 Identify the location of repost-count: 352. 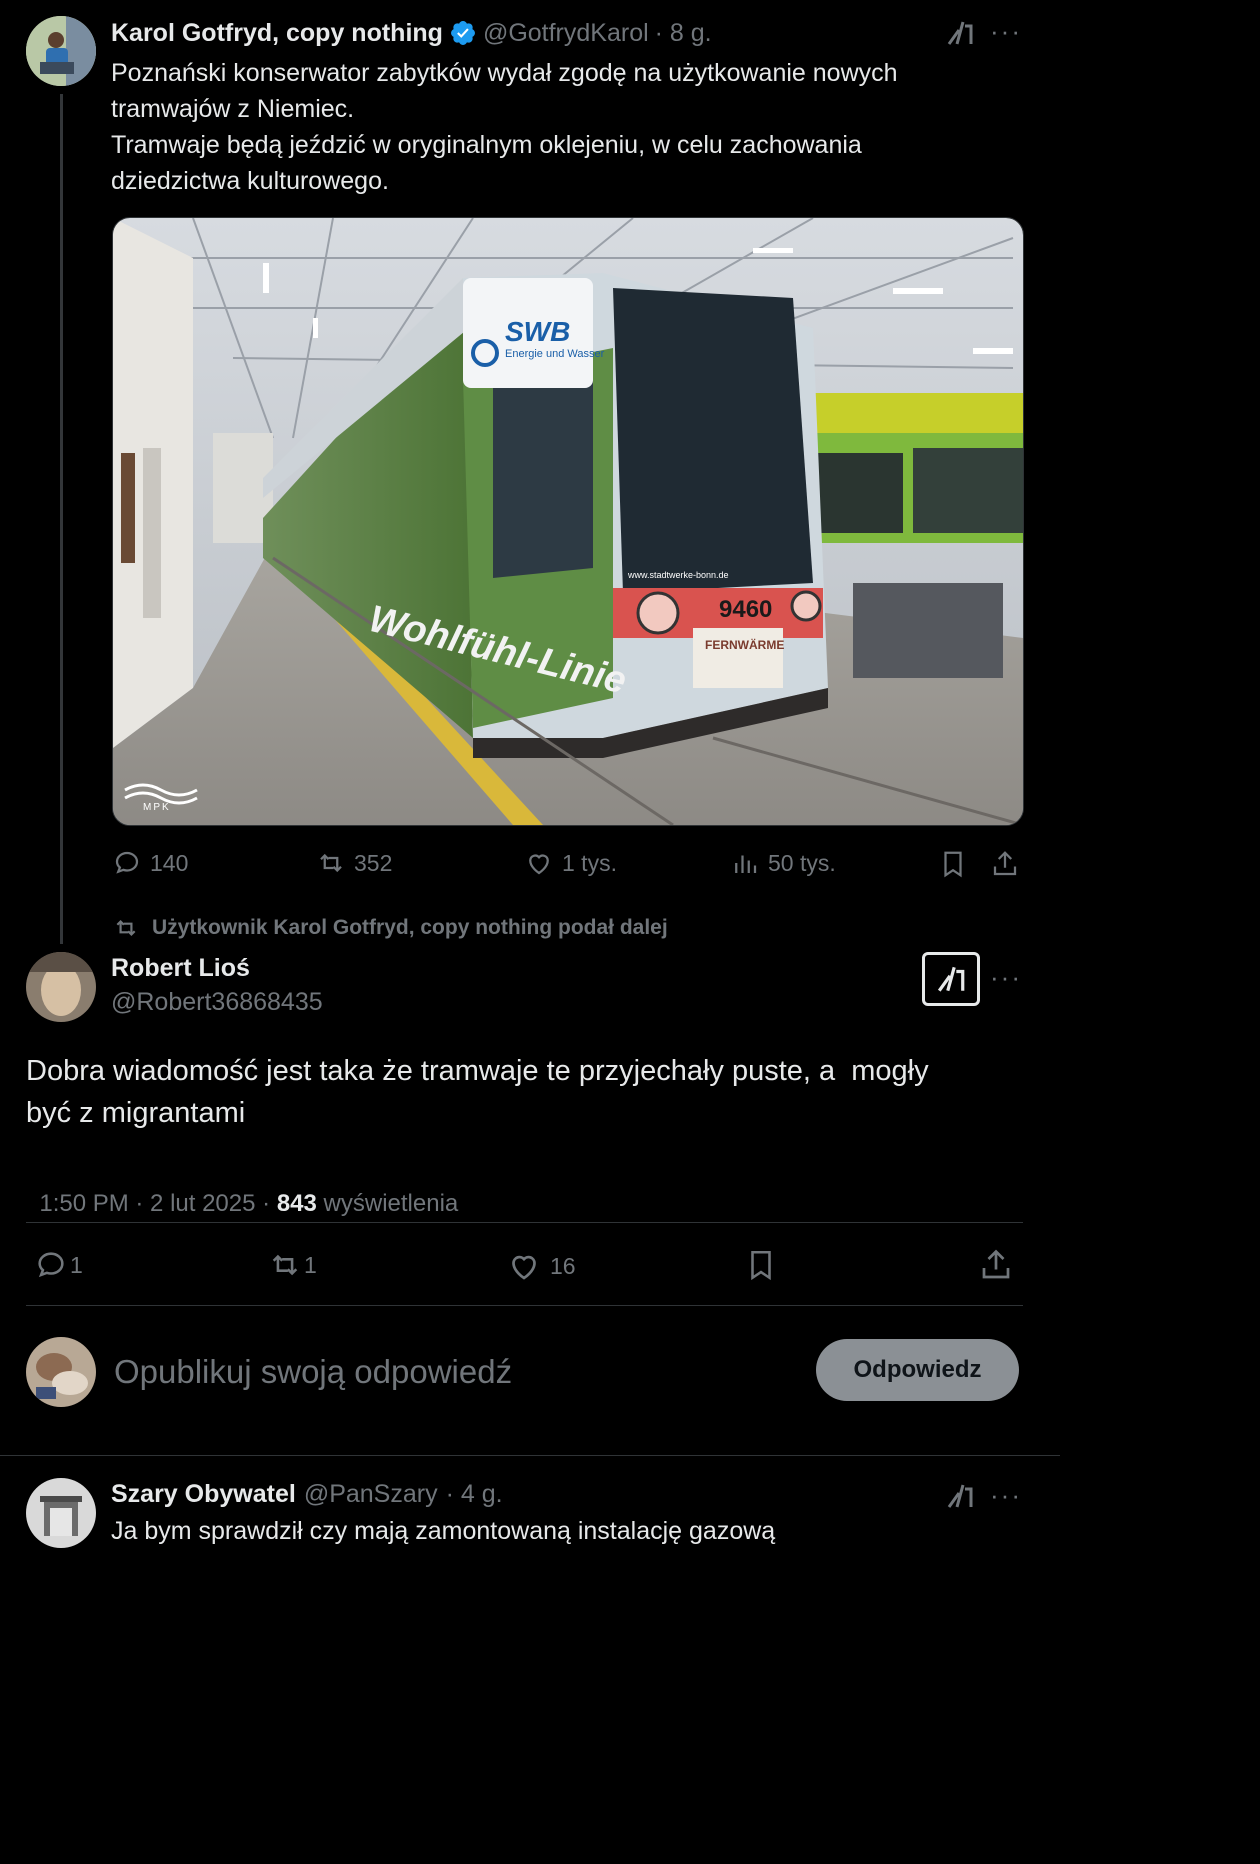
(373, 862).